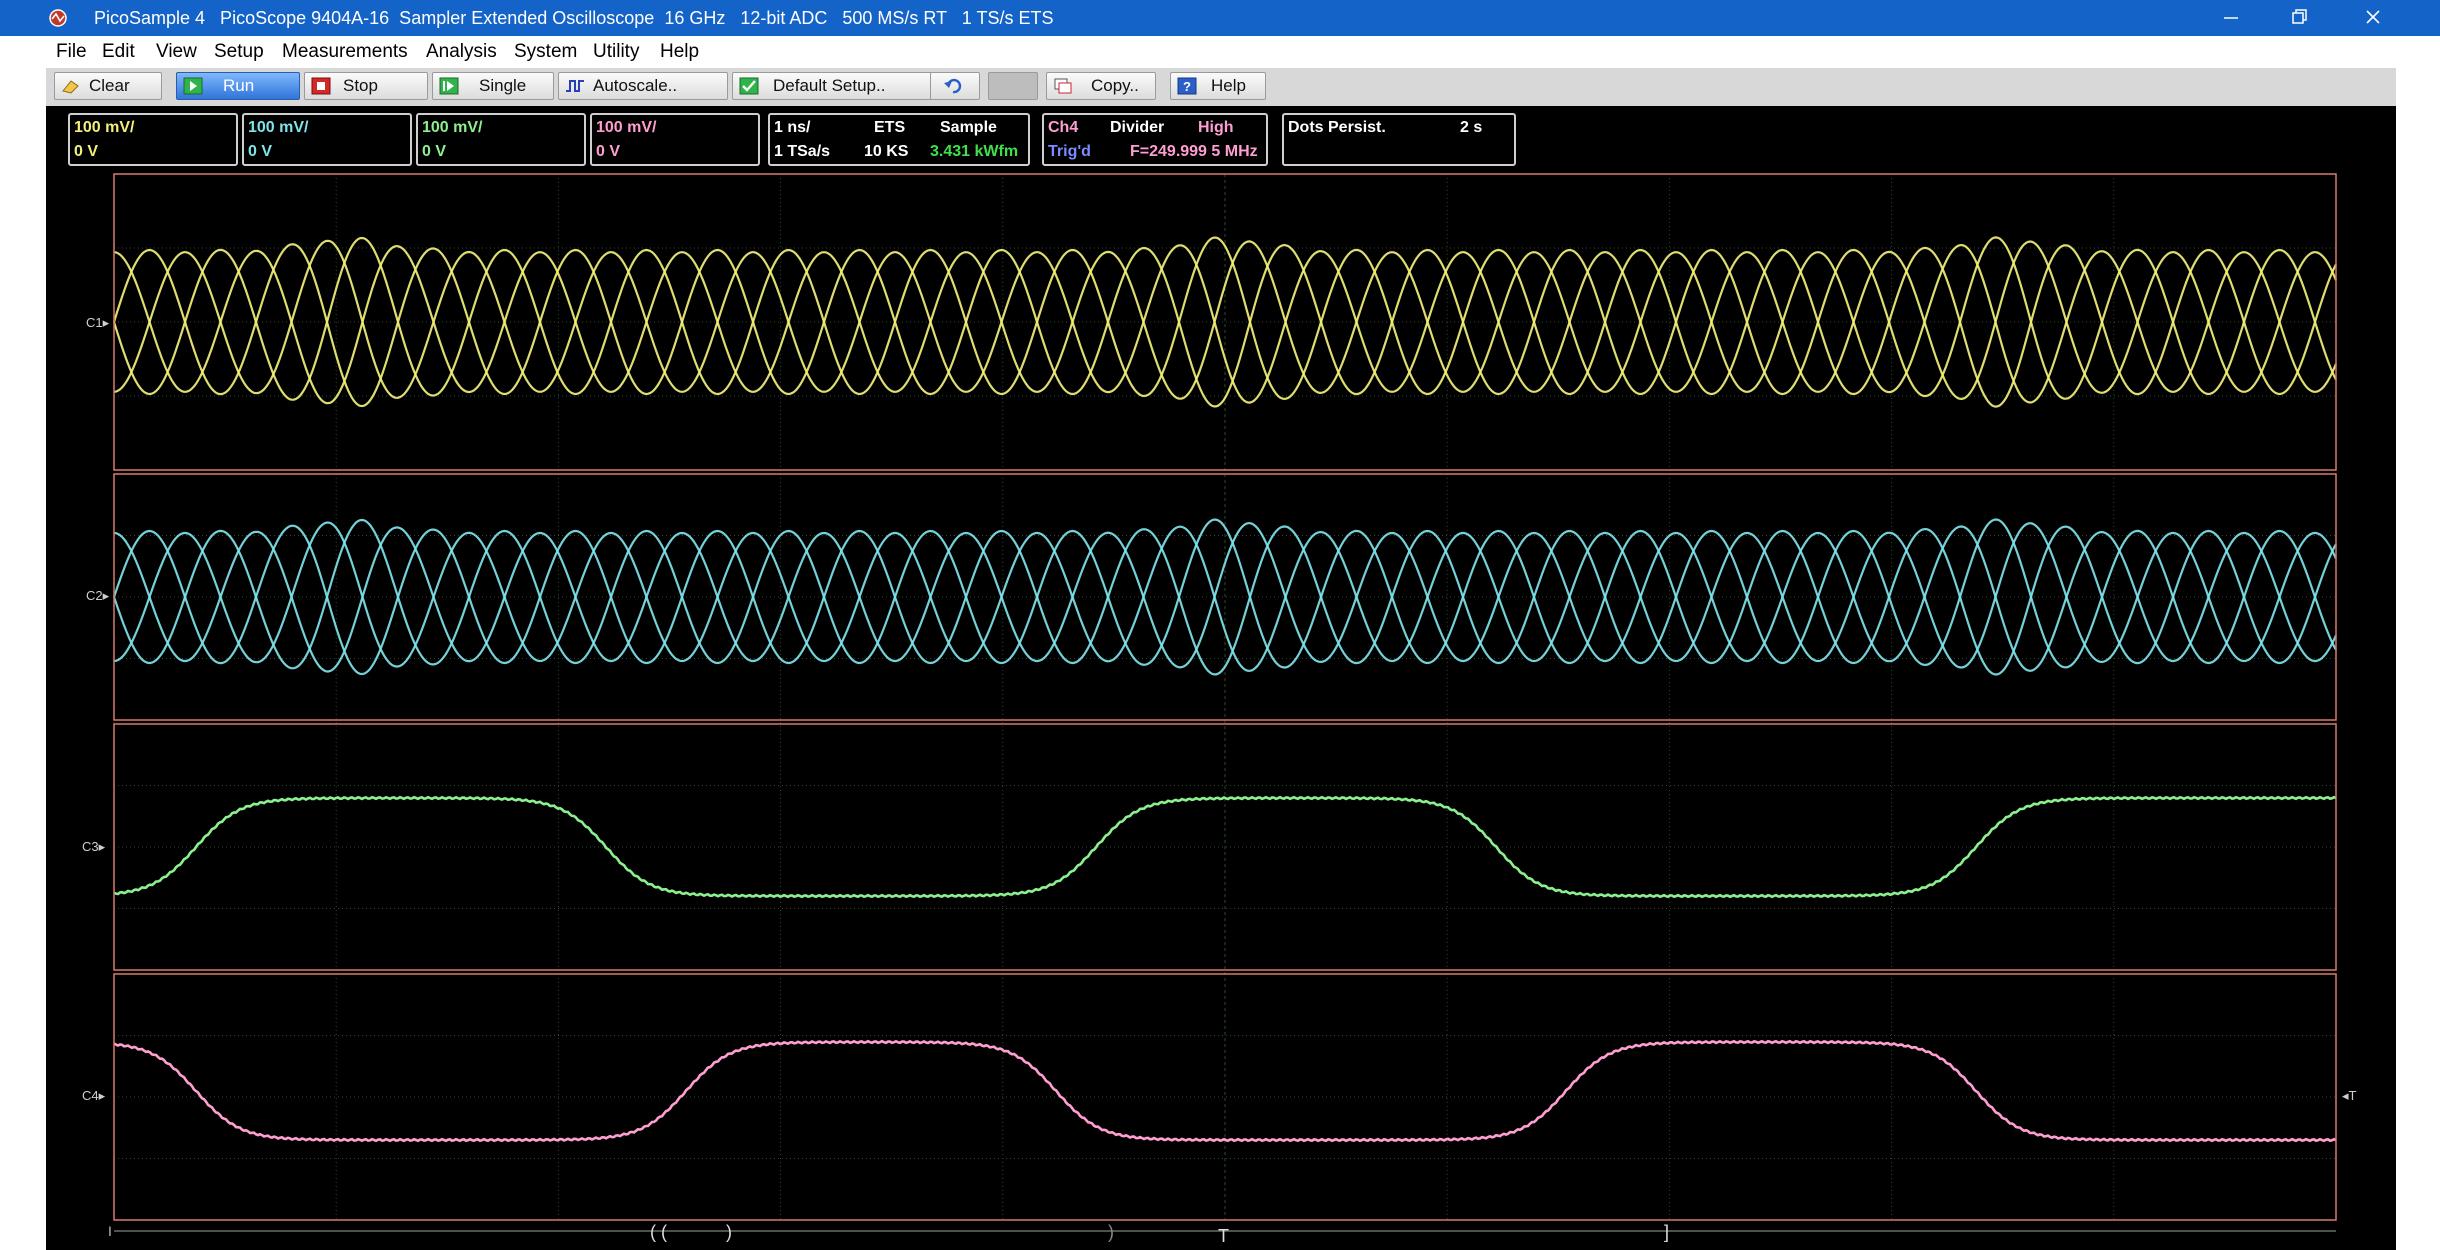 This screenshot has height=1250, width=2440. What do you see at coordinates (575, 86) in the screenshot?
I see `autoscale-icon` at bounding box center [575, 86].